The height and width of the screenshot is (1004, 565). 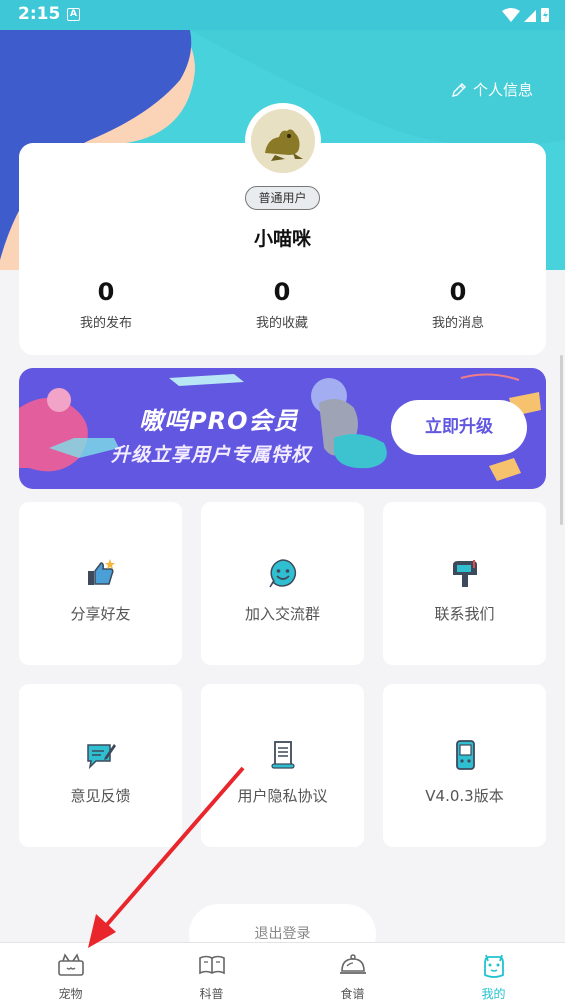 I want to click on nav-tab-recipes-label: 食谱, so click(x=352, y=994).